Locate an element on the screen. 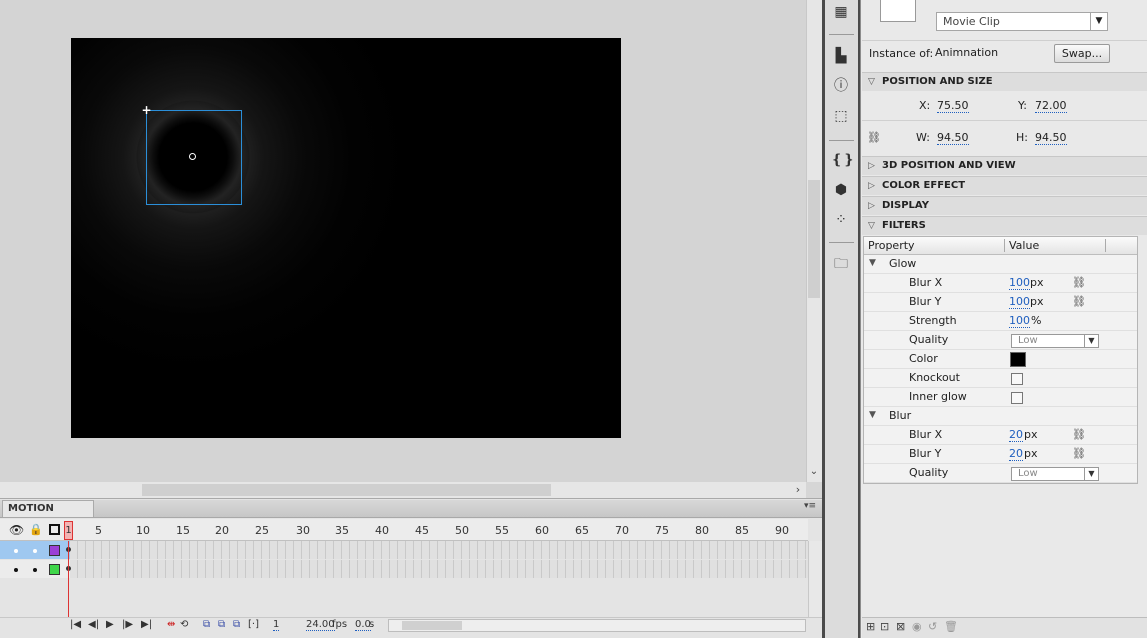 Image resolution: width=1147 pixels, height=638 pixels. glow-quality-select: Low ▼ is located at coordinates (1055, 341).